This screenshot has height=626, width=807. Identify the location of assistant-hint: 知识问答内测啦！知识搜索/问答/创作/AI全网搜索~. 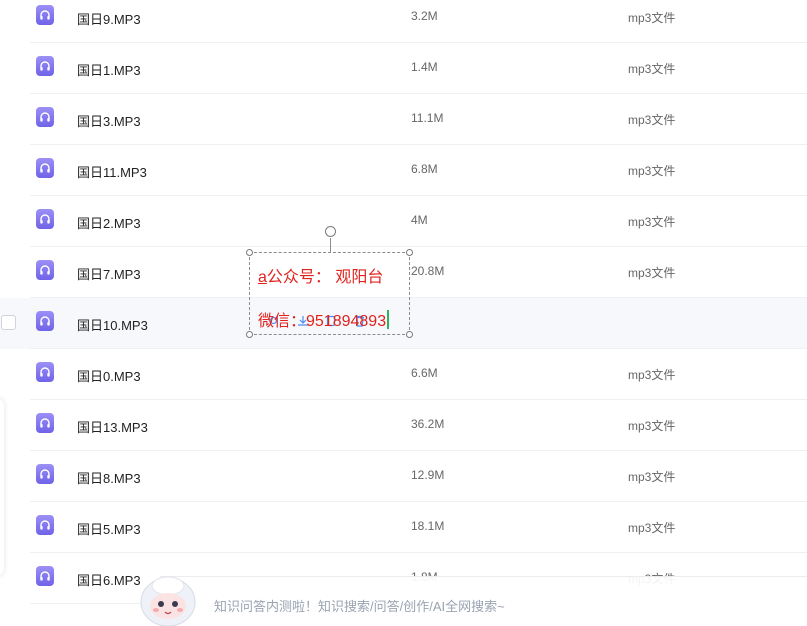
(359, 605).